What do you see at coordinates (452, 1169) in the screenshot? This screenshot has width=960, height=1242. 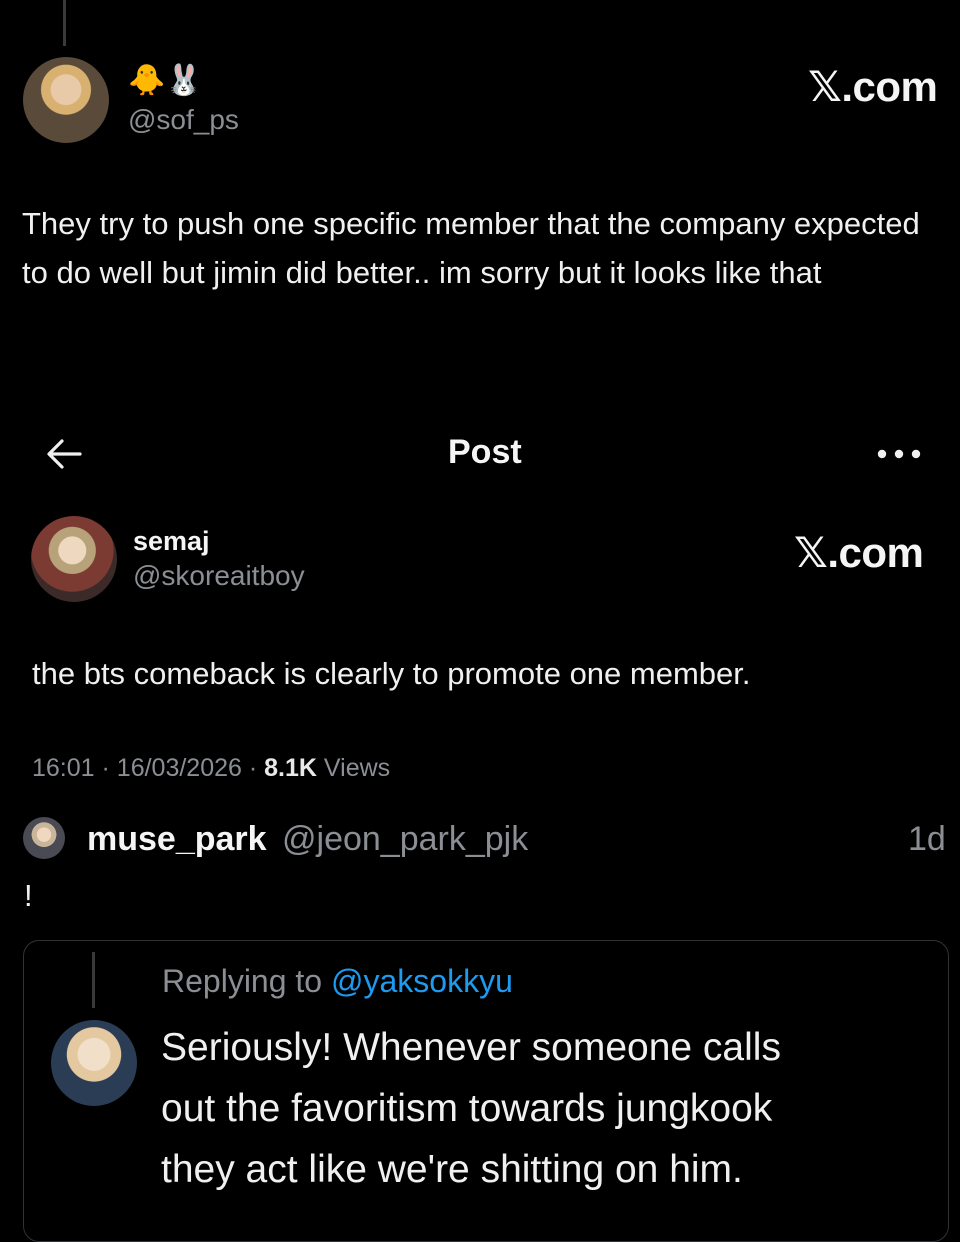 I see `quoted-line: they act like we're shitting on him.` at bounding box center [452, 1169].